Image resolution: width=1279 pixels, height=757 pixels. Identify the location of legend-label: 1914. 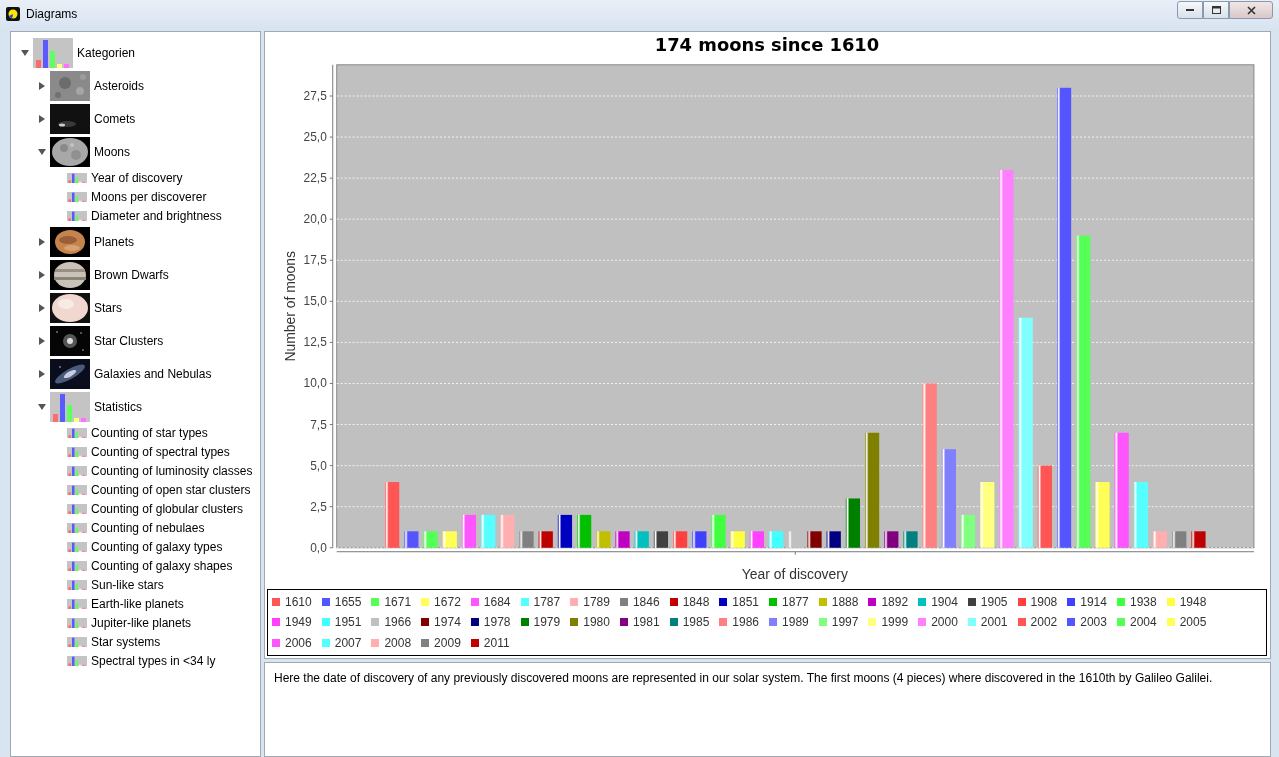
(1093, 601).